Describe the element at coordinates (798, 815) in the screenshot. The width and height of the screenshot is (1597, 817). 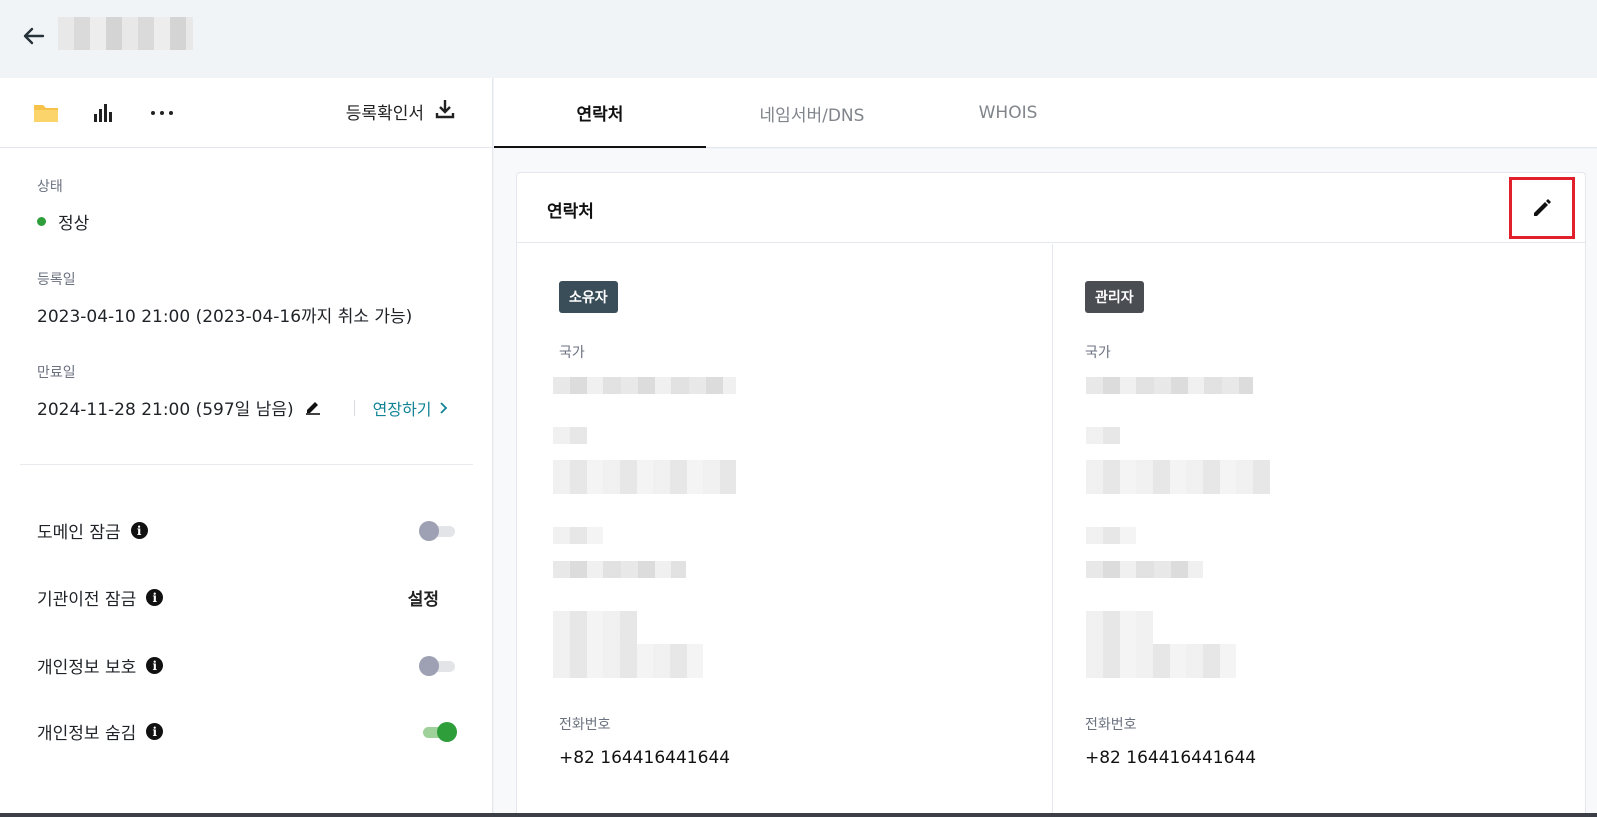
I see `taskbar-strip` at that location.